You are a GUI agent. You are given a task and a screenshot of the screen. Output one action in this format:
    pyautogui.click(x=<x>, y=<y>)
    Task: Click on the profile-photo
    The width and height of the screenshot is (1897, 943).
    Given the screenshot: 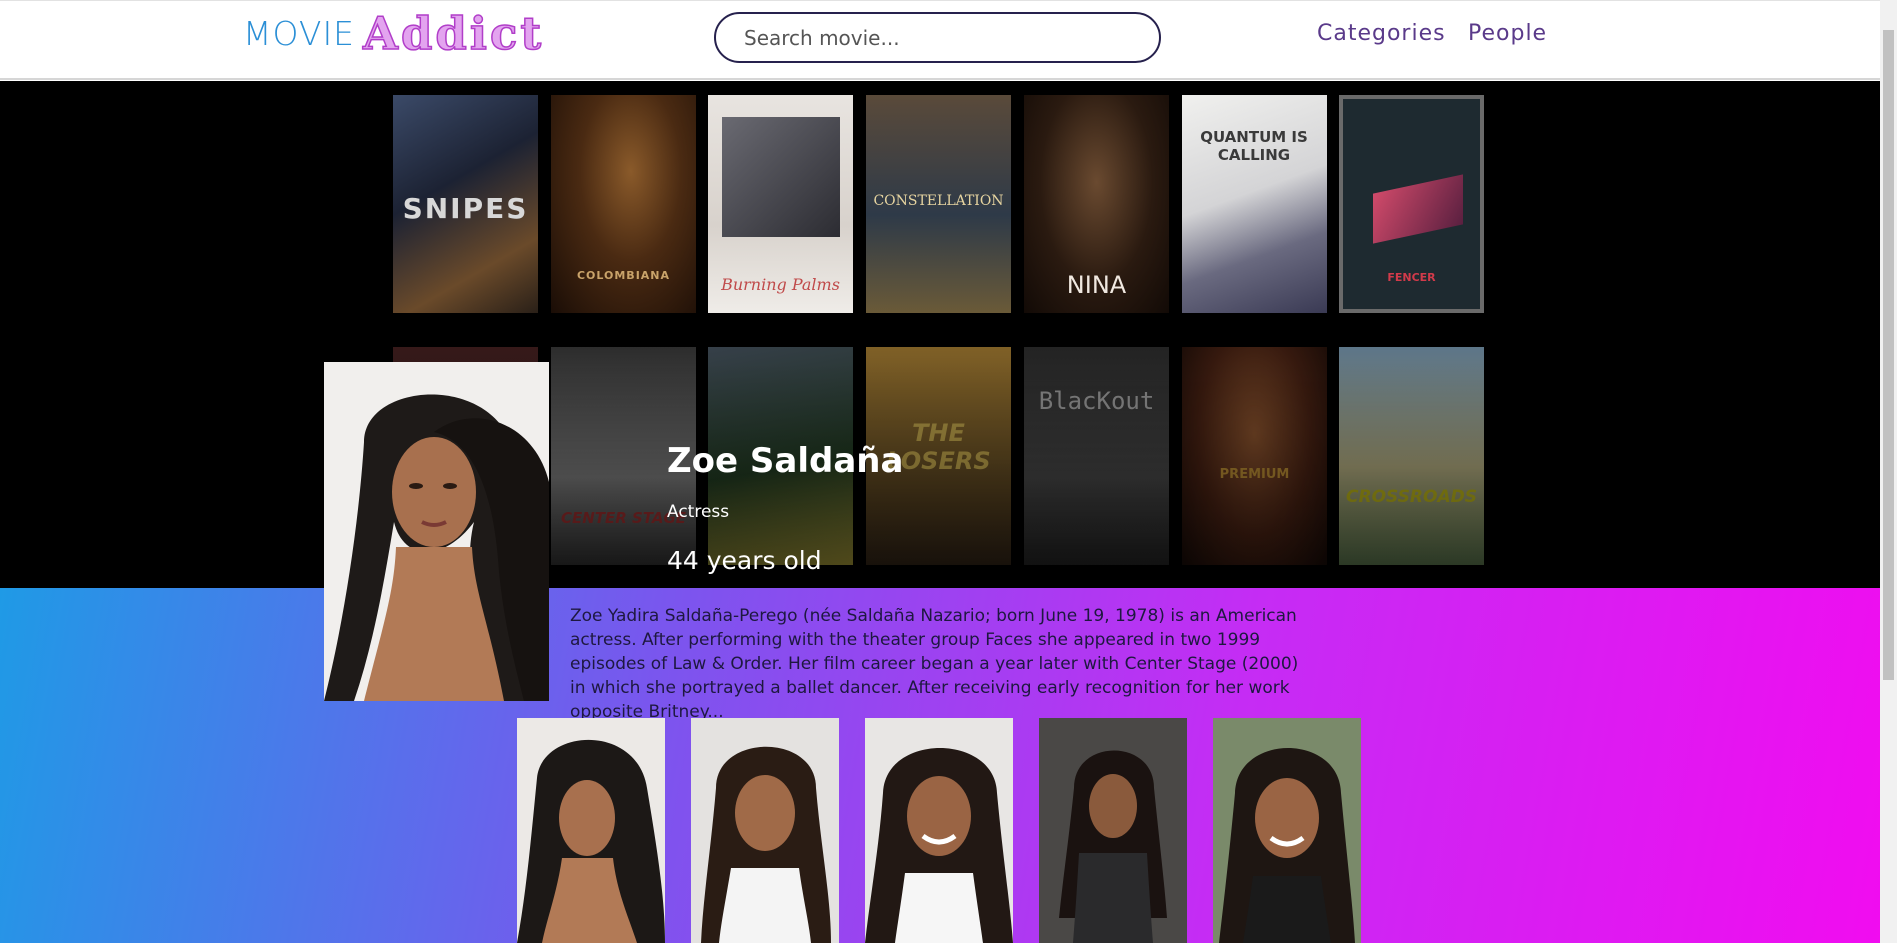 What is the action you would take?
    pyautogui.click(x=436, y=531)
    